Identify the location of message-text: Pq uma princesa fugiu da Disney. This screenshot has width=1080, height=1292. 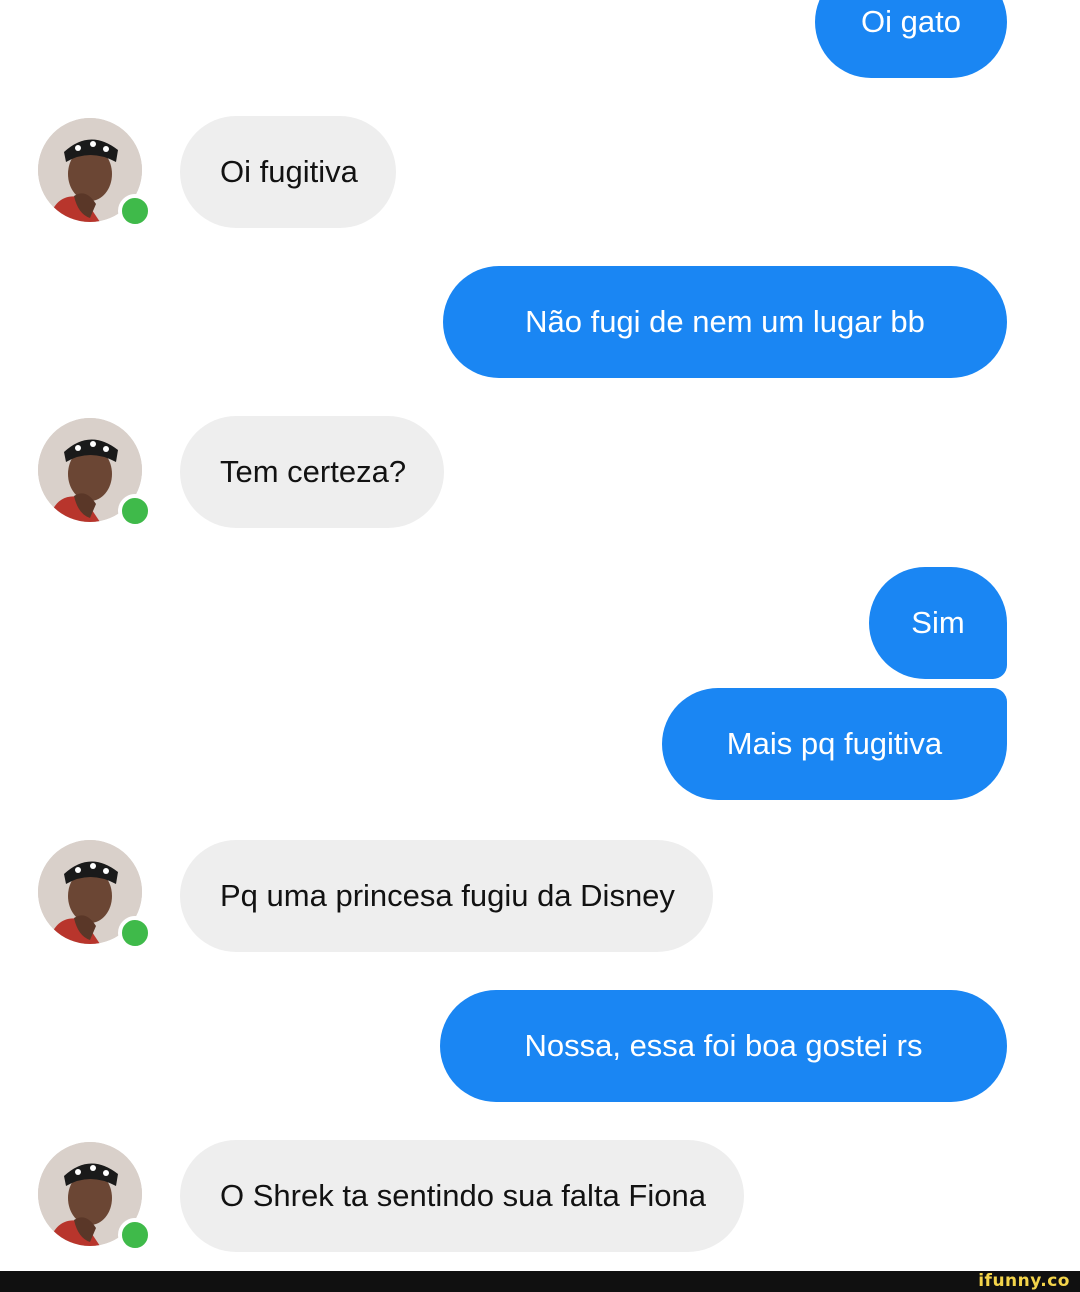
(447, 895).